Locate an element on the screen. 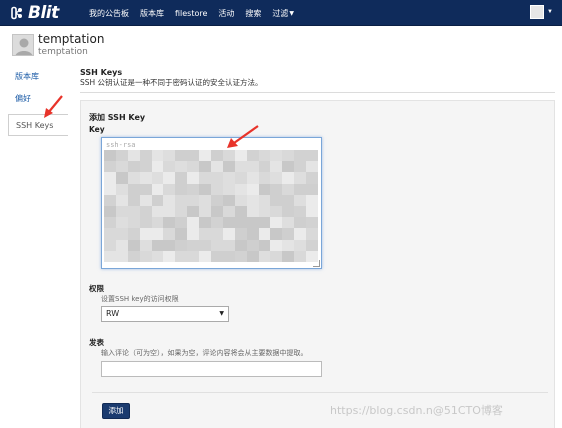 The width and height of the screenshot is (562, 428). annotation-arrows is located at coordinates (151, 121).